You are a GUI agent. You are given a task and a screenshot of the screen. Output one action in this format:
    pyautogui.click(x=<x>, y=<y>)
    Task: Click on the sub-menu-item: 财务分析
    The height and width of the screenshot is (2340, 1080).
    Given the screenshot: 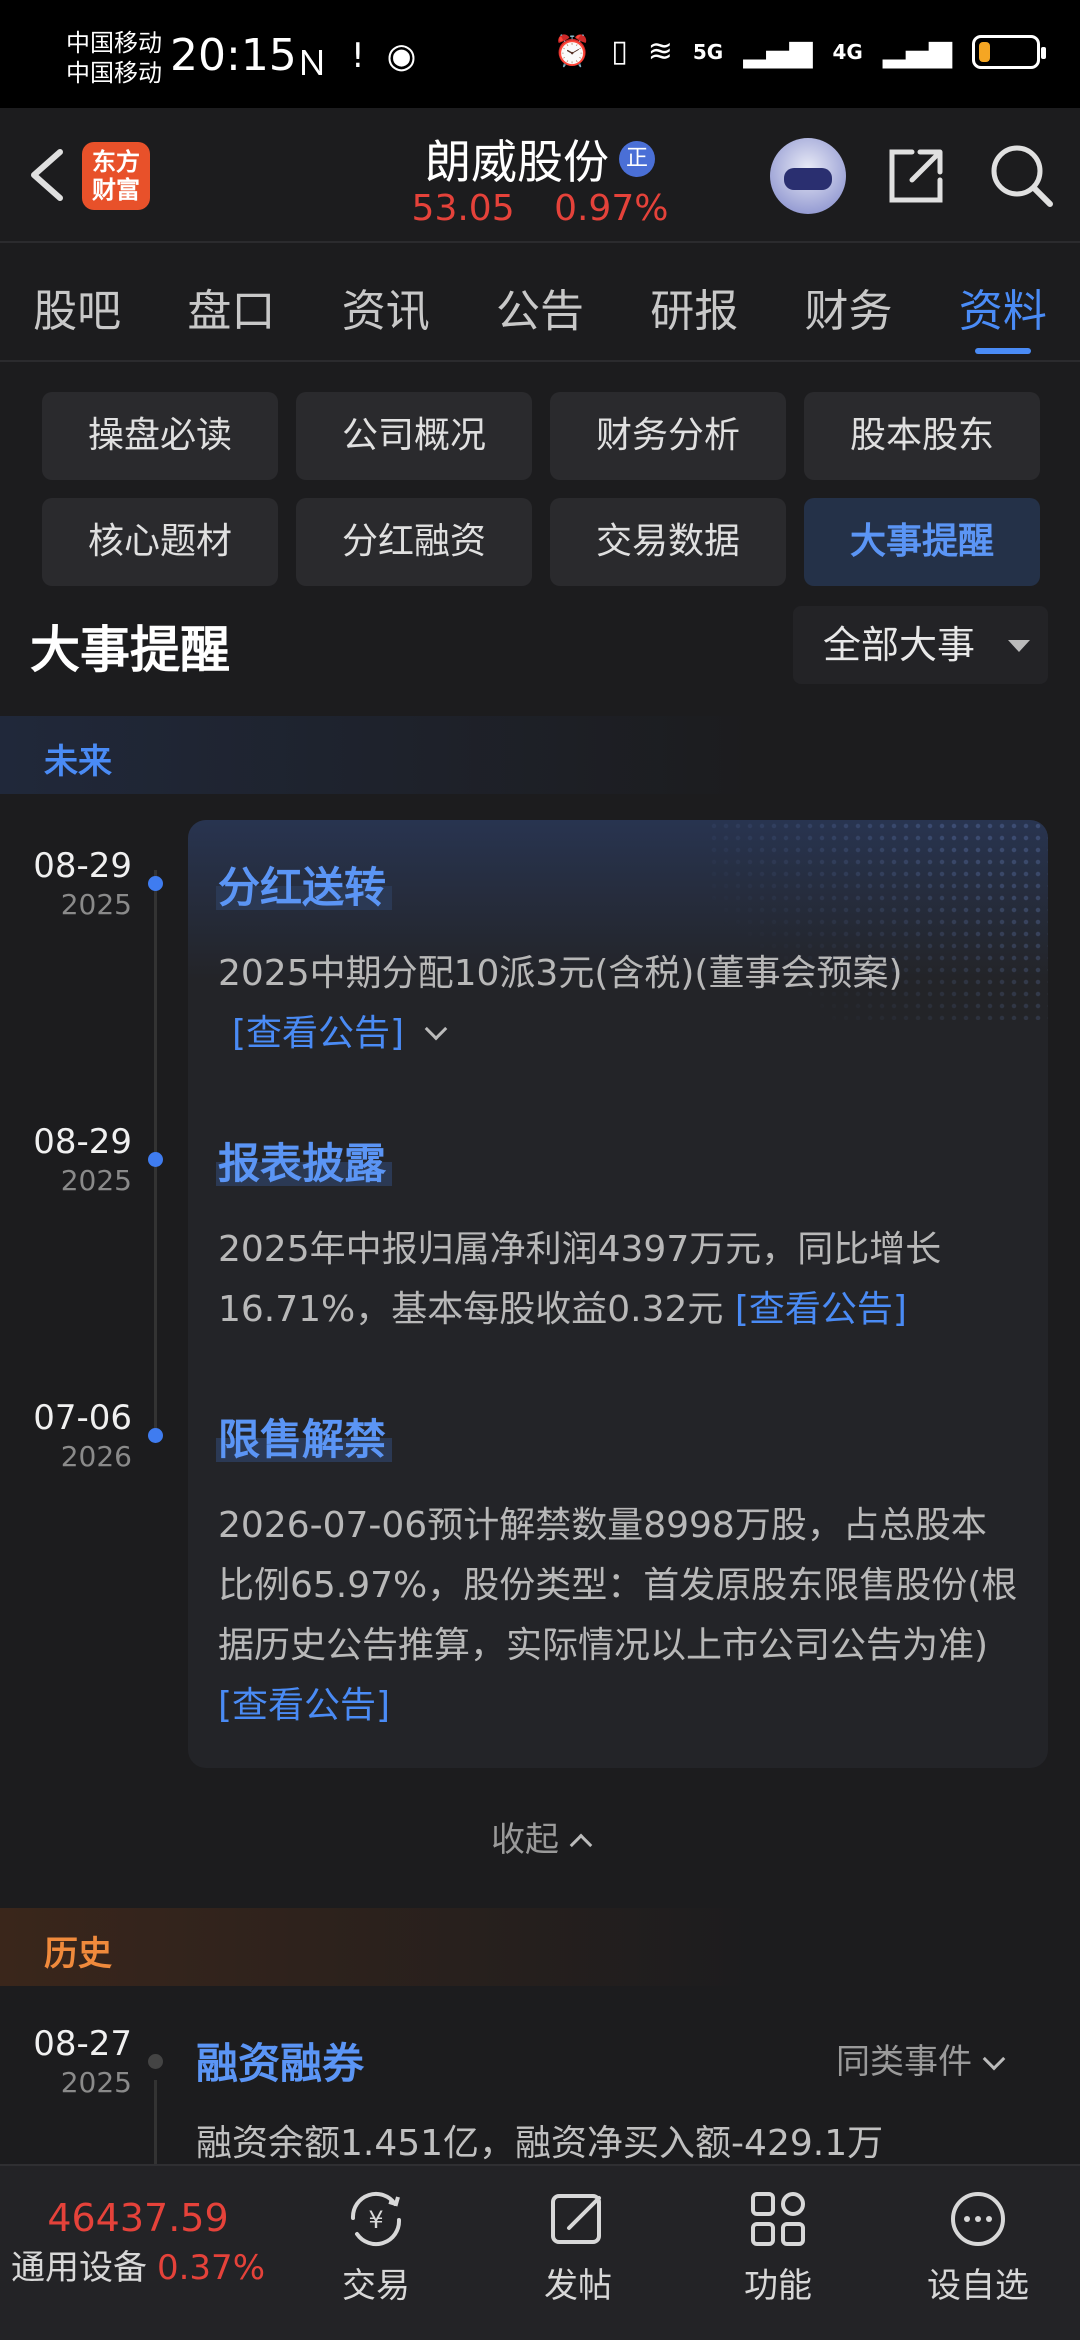 What is the action you would take?
    pyautogui.click(x=668, y=436)
    